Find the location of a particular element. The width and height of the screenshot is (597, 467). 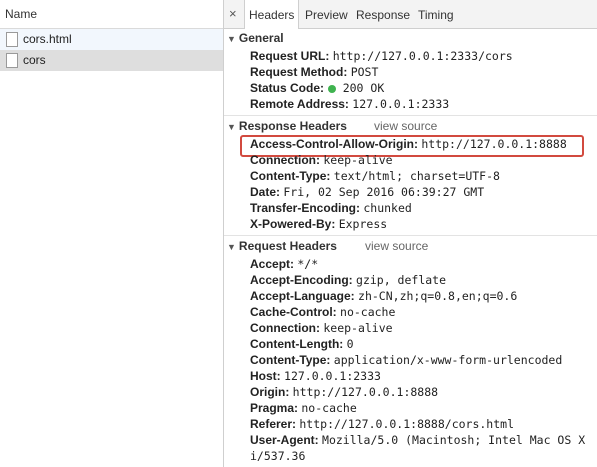

request-header-row: Referer: http://127.0.0.1:8888/cors.html is located at coordinates (382, 424).